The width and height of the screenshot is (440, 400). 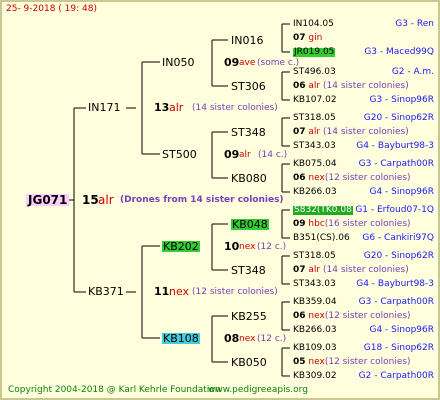 What do you see at coordinates (273, 155) in the screenshot?
I see `gen2-note: (14 c.)` at bounding box center [273, 155].